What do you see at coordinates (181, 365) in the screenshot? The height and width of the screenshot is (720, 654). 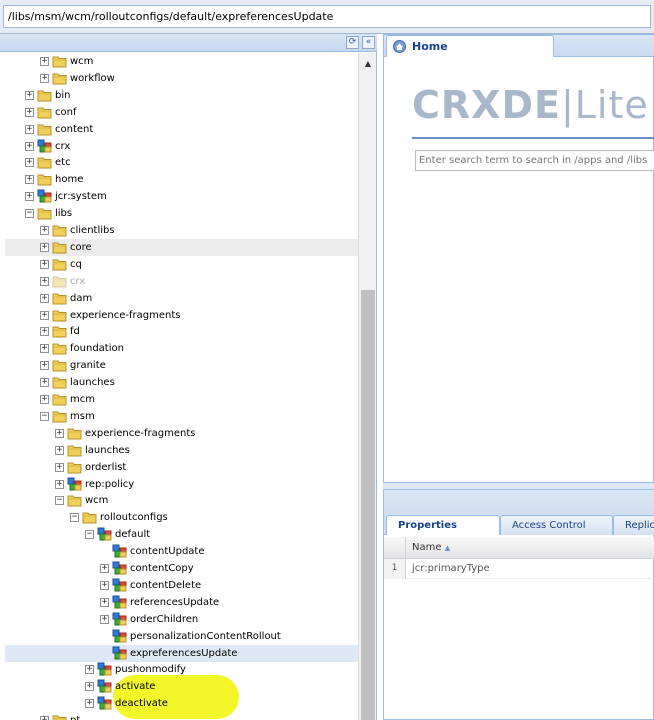 I see `tree-node-granite: + granite` at bounding box center [181, 365].